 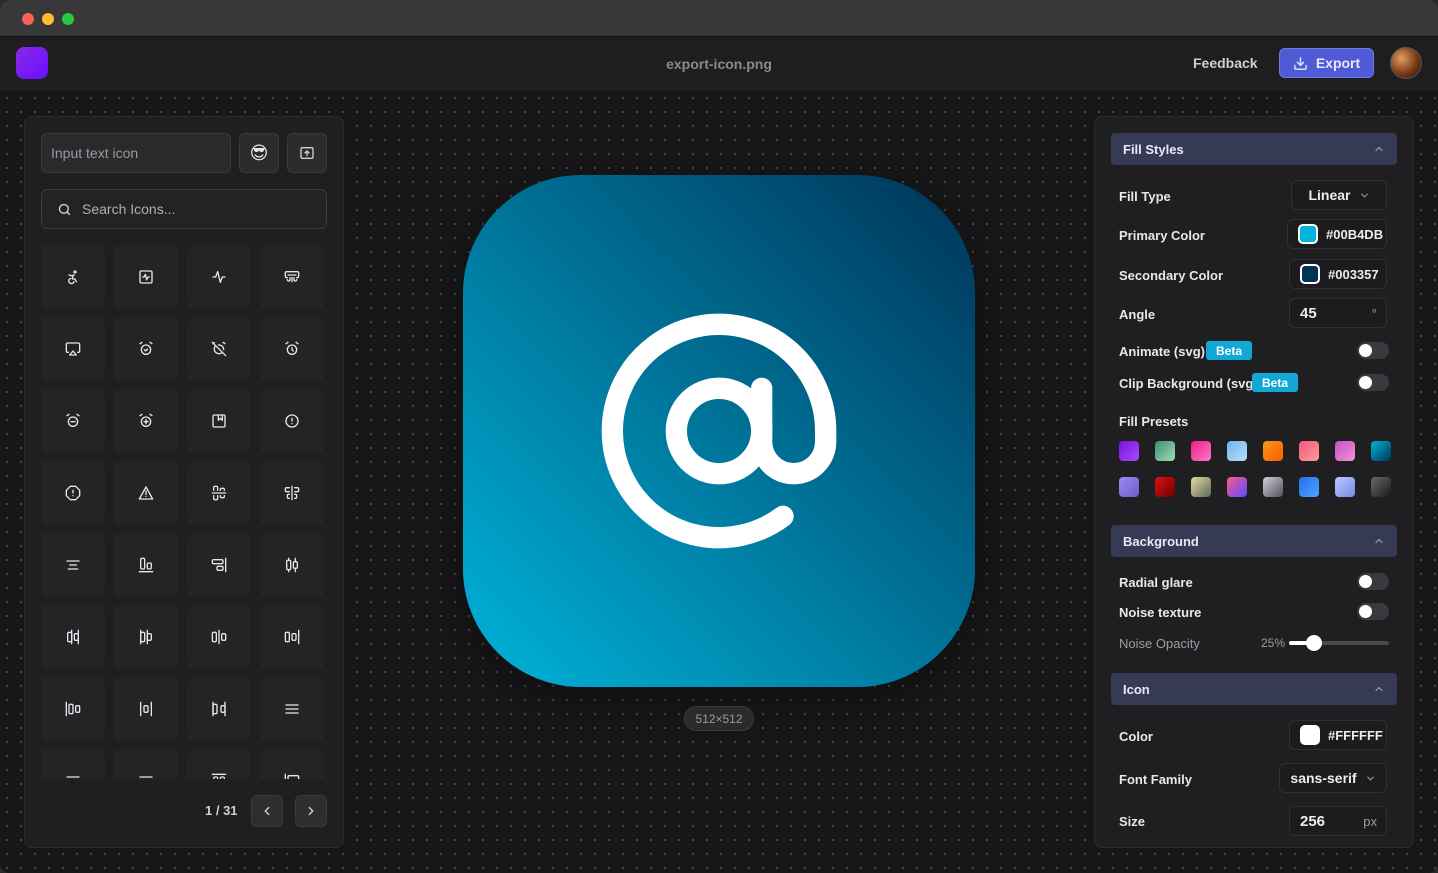 I want to click on upload-image-button, so click(x=307, y=153).